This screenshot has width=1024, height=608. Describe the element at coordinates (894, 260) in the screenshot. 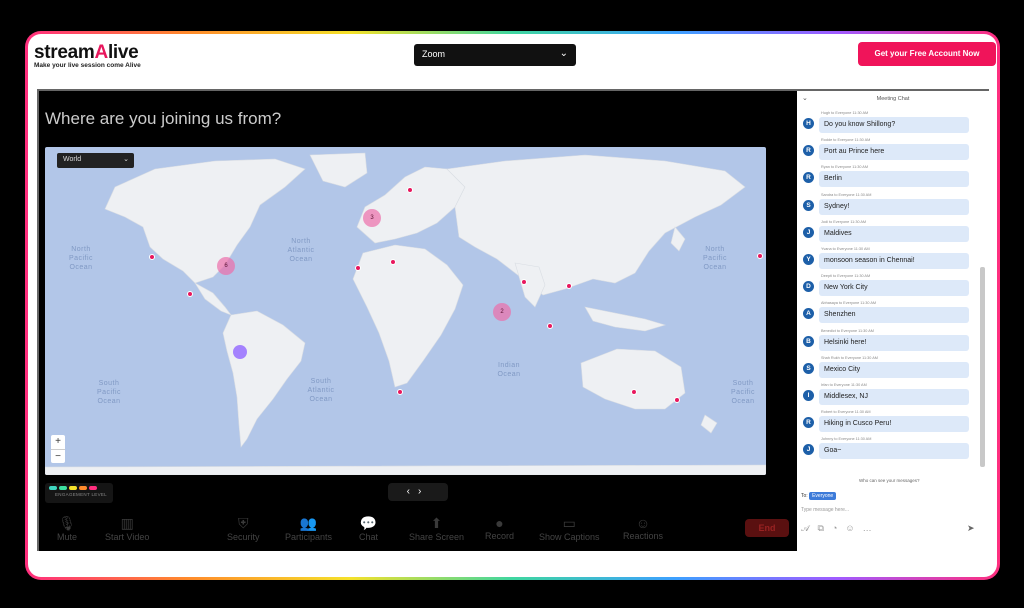

I see `message-text: monsoon season in Chennai!` at that location.